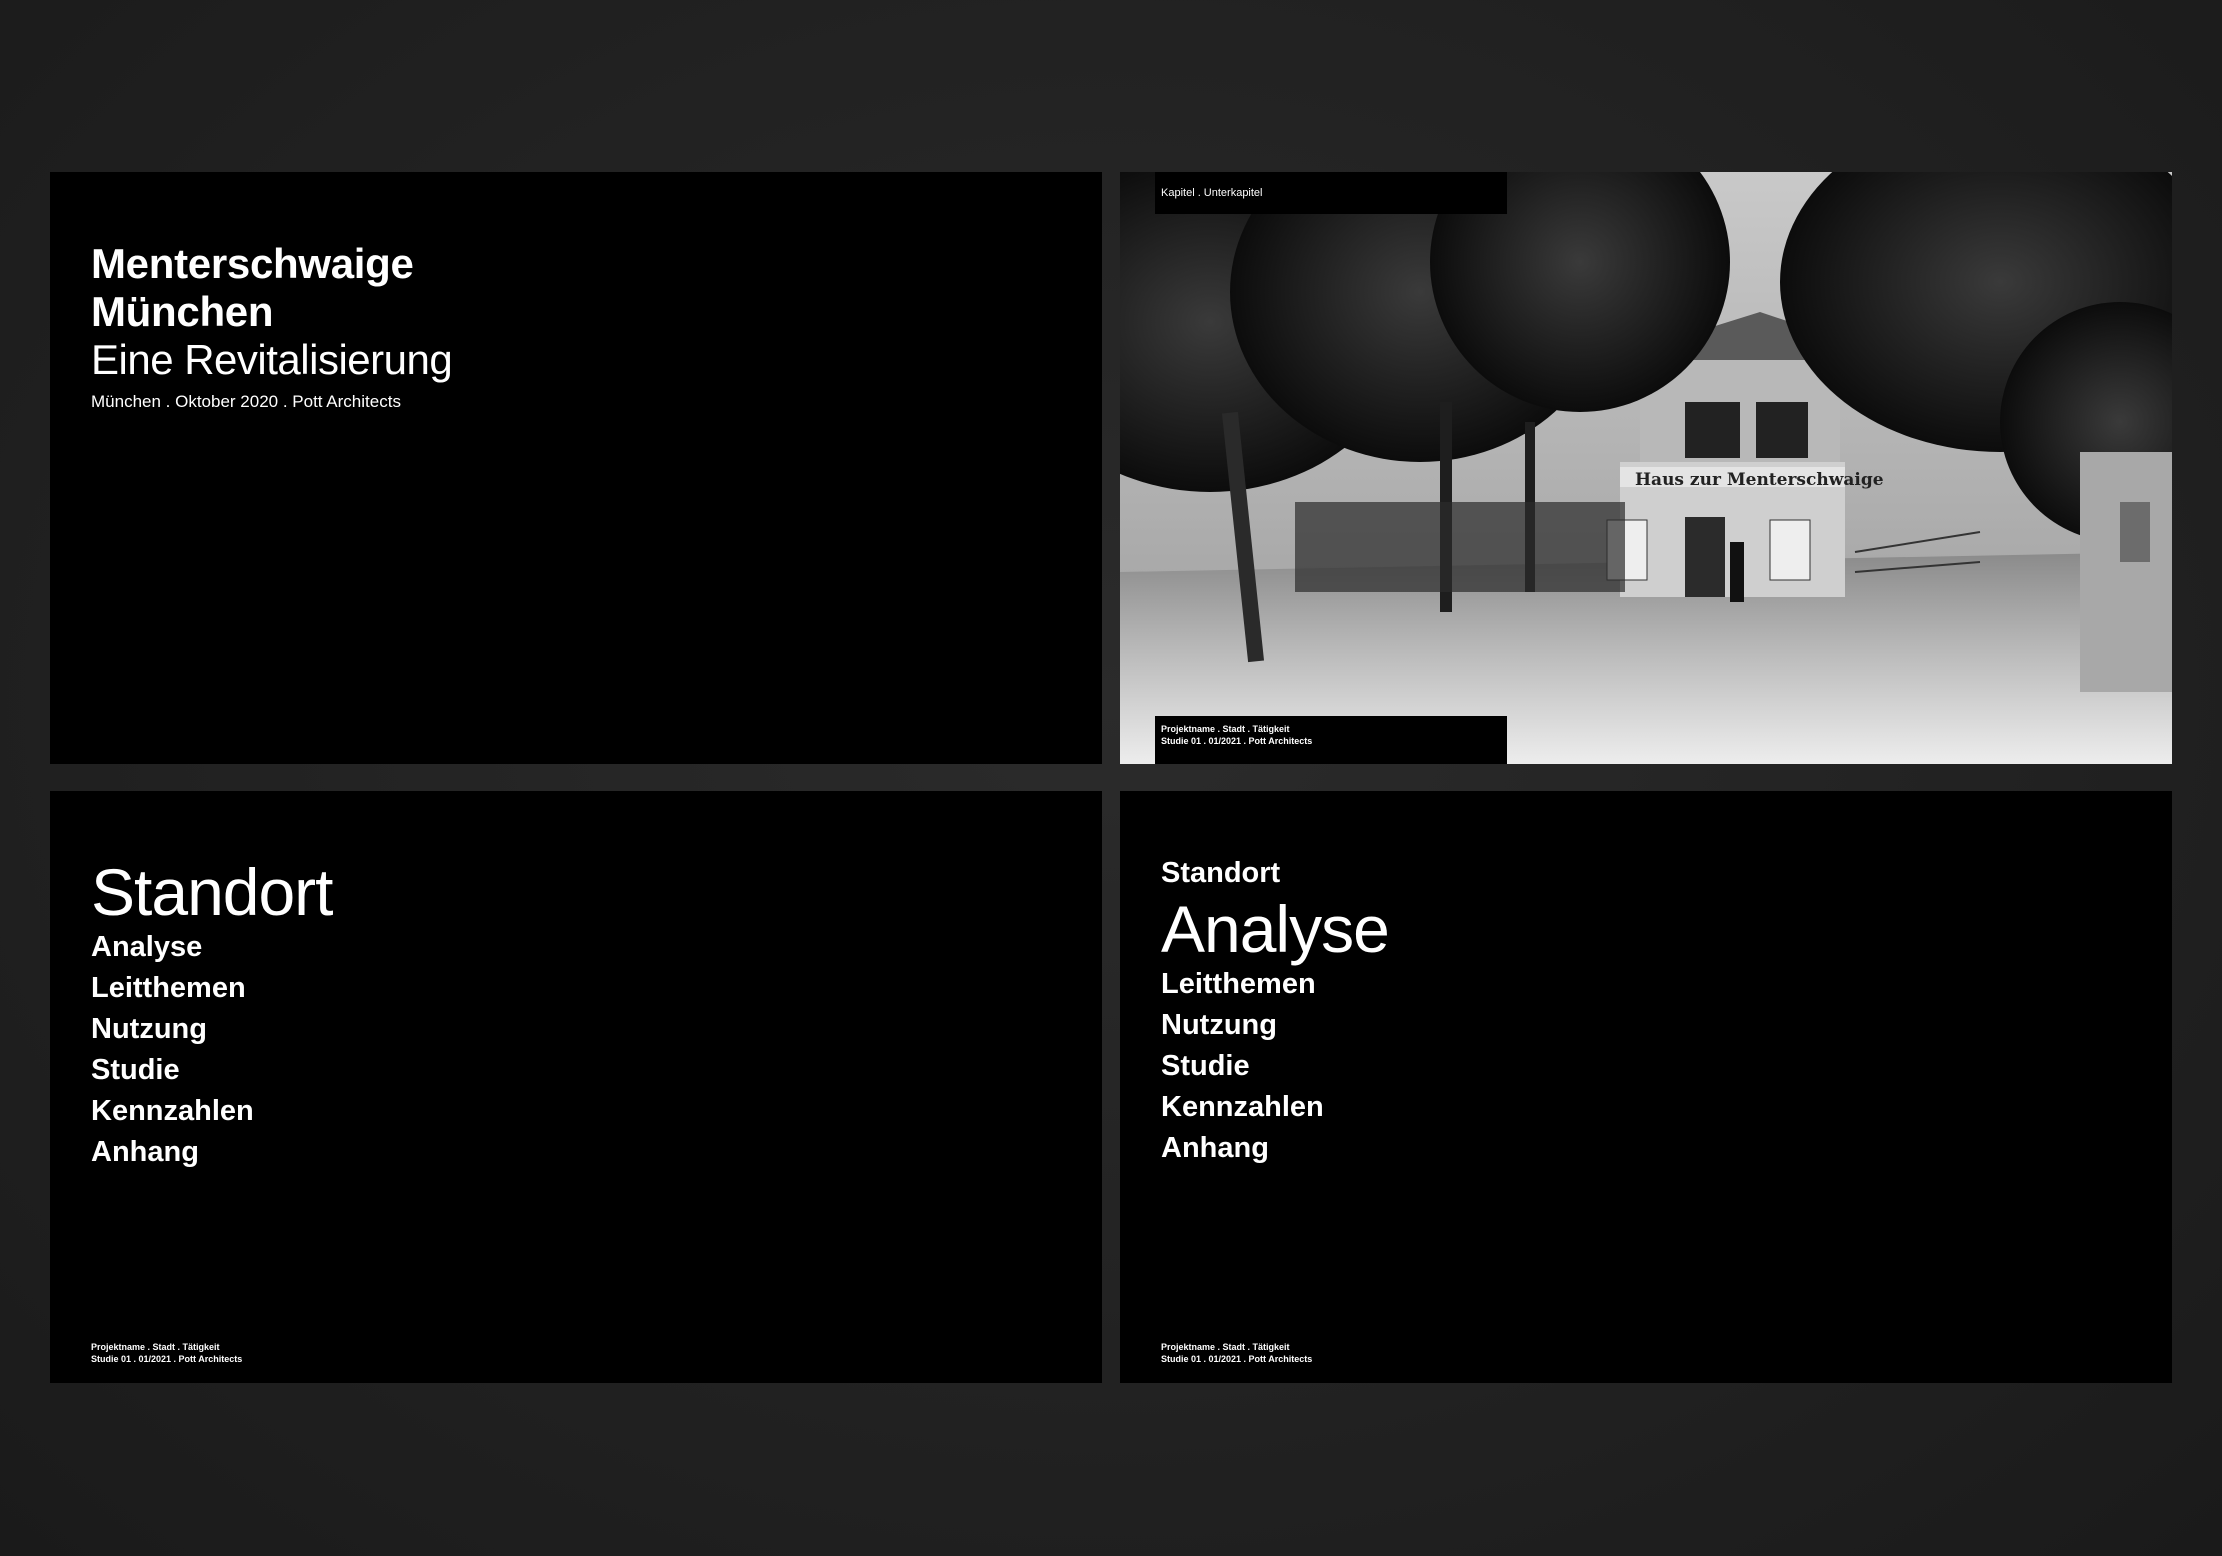 The image size is (2222, 1556). I want to click on cover-title: Menterschwaige München, so click(252, 288).